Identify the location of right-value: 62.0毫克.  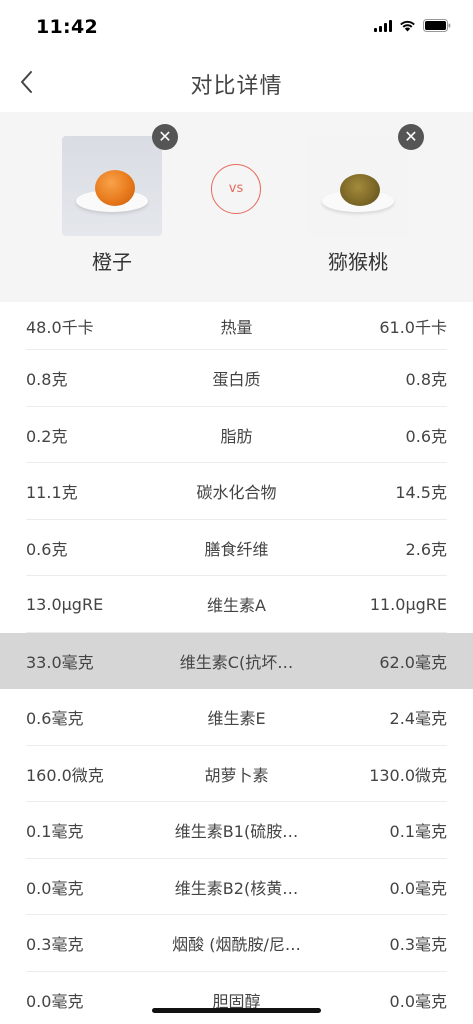
(413, 662).